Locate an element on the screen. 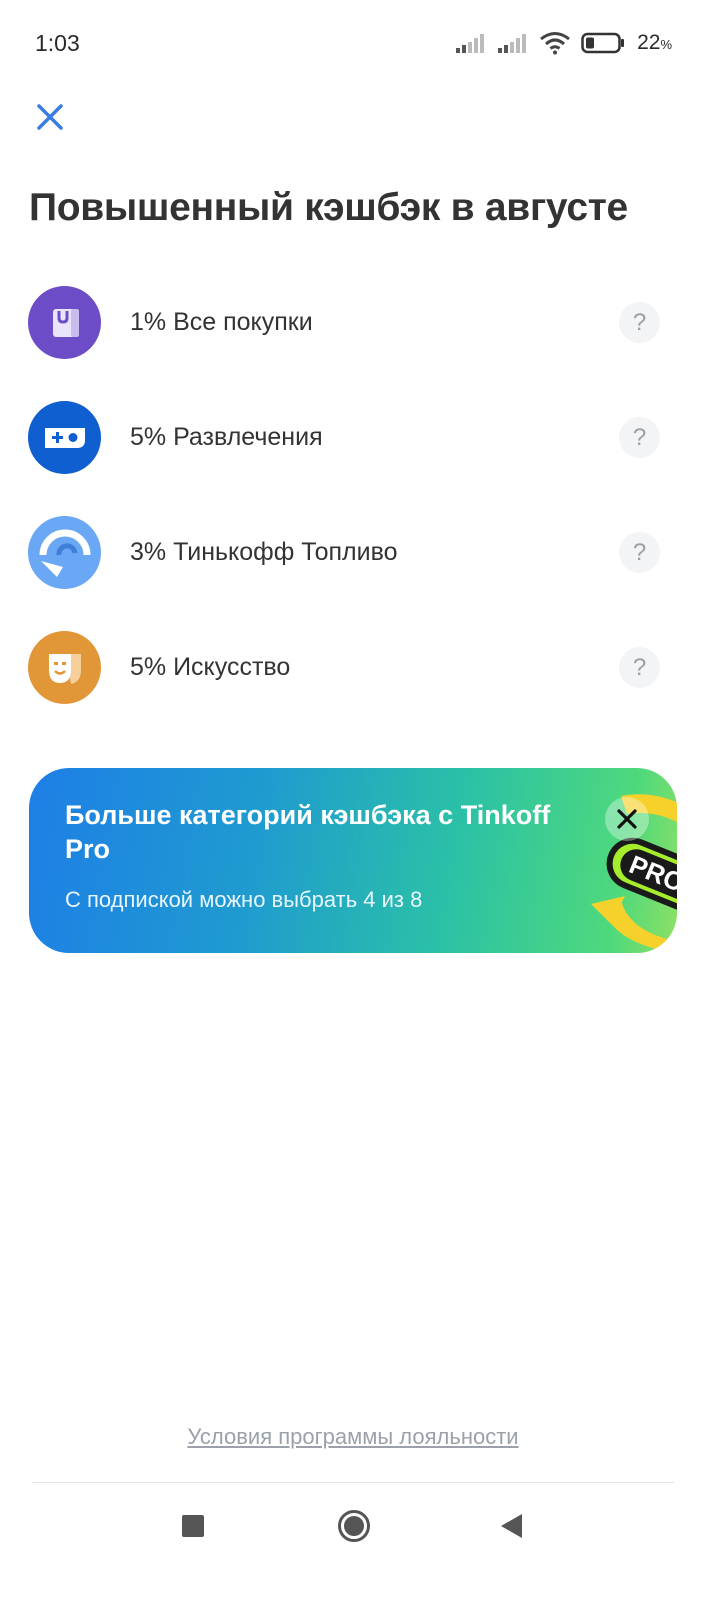 The height and width of the screenshot is (1600, 720). home-button is located at coordinates (354, 1526).